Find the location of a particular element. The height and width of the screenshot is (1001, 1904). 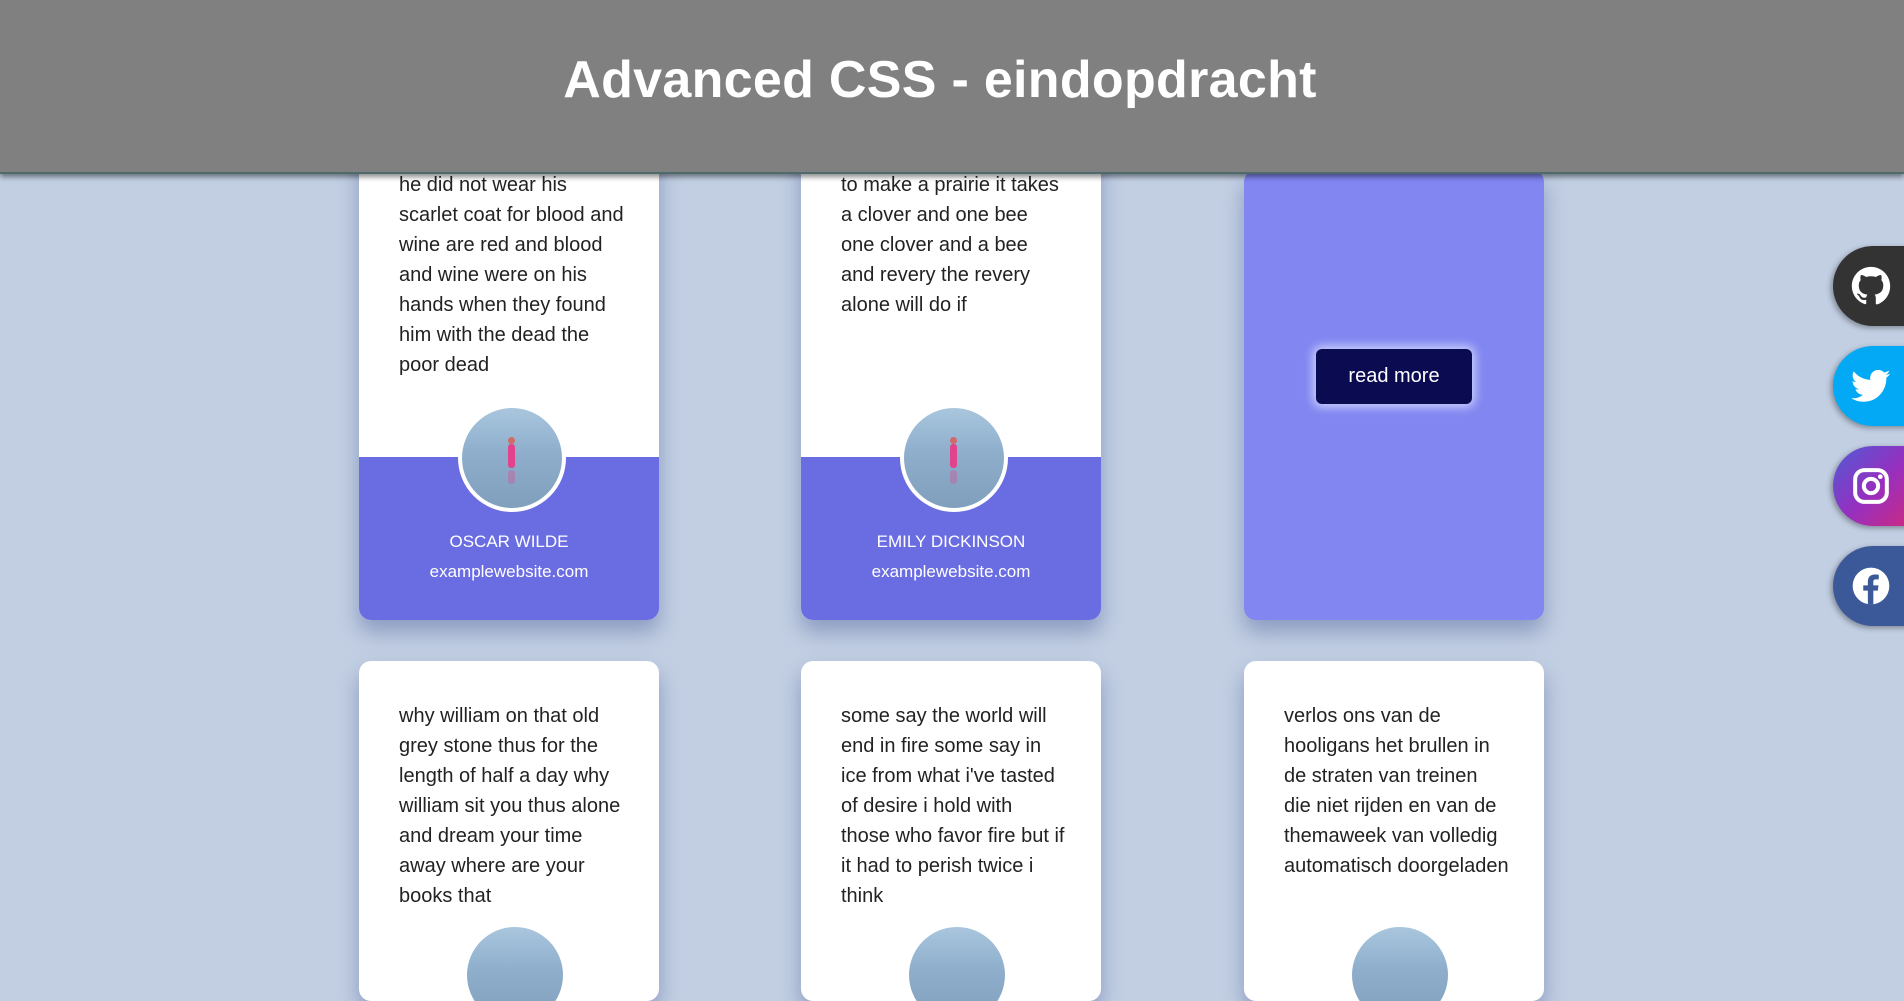

twitter-link is located at coordinates (1868, 386).